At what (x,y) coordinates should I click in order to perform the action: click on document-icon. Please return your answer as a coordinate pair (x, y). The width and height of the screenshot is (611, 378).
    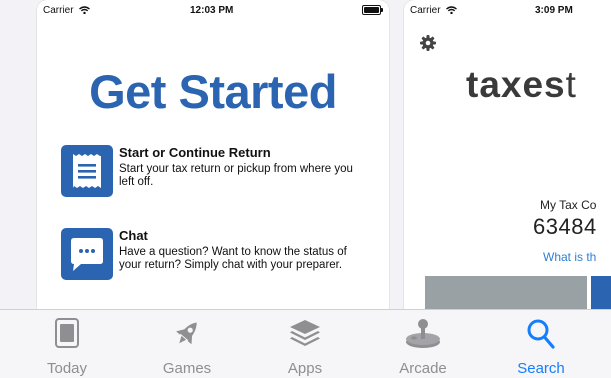
    Looking at the image, I should click on (87, 171).